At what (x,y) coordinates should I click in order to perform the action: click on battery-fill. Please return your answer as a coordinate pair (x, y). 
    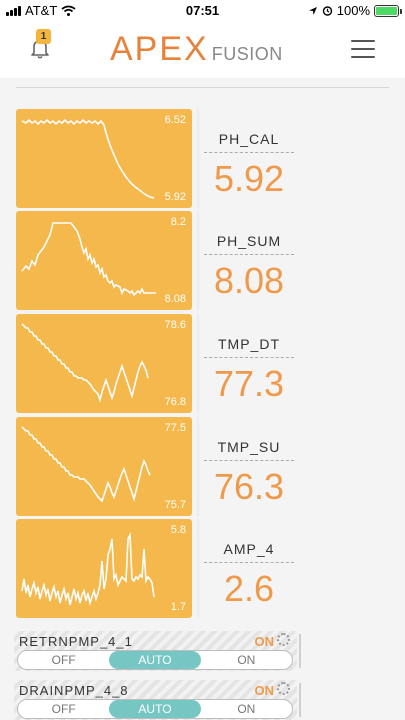
    Looking at the image, I should click on (386, 10).